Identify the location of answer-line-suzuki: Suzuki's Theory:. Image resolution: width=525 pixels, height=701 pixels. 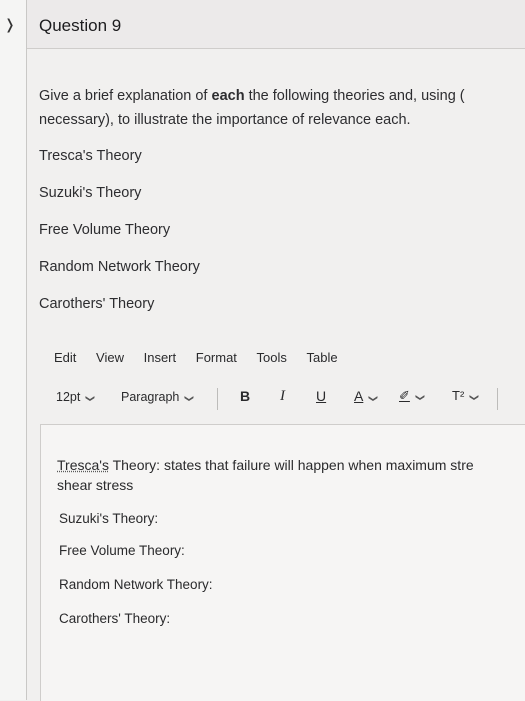
(109, 518).